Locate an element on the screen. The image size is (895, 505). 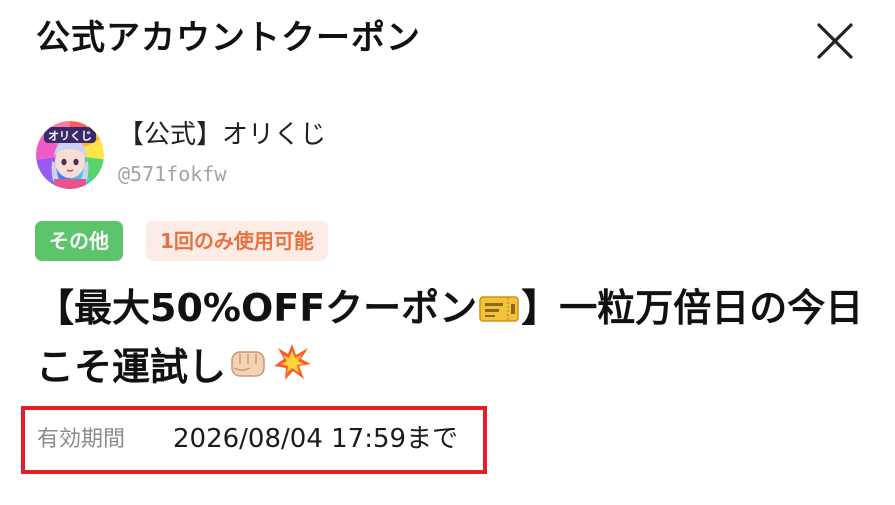
svg-text: オリくじ is located at coordinates (70, 136).